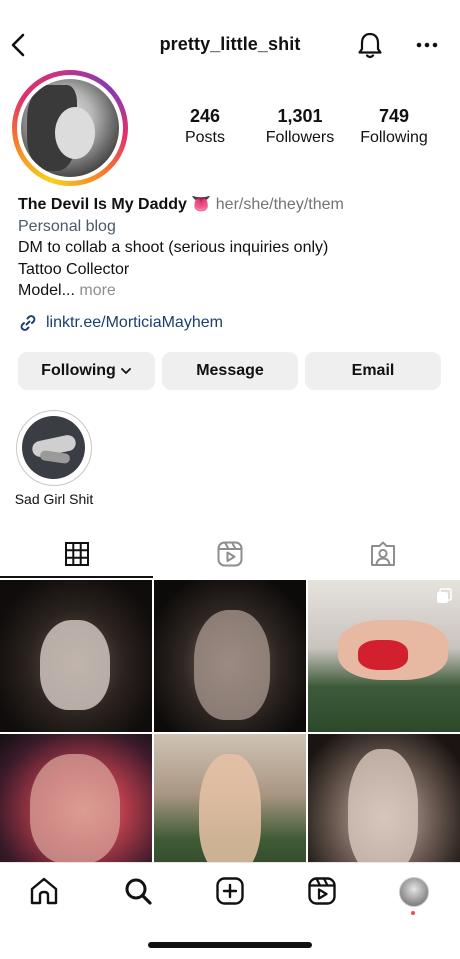 This screenshot has width=460, height=959. What do you see at coordinates (55, 457) in the screenshot?
I see `highlight-cover-shadow` at bounding box center [55, 457].